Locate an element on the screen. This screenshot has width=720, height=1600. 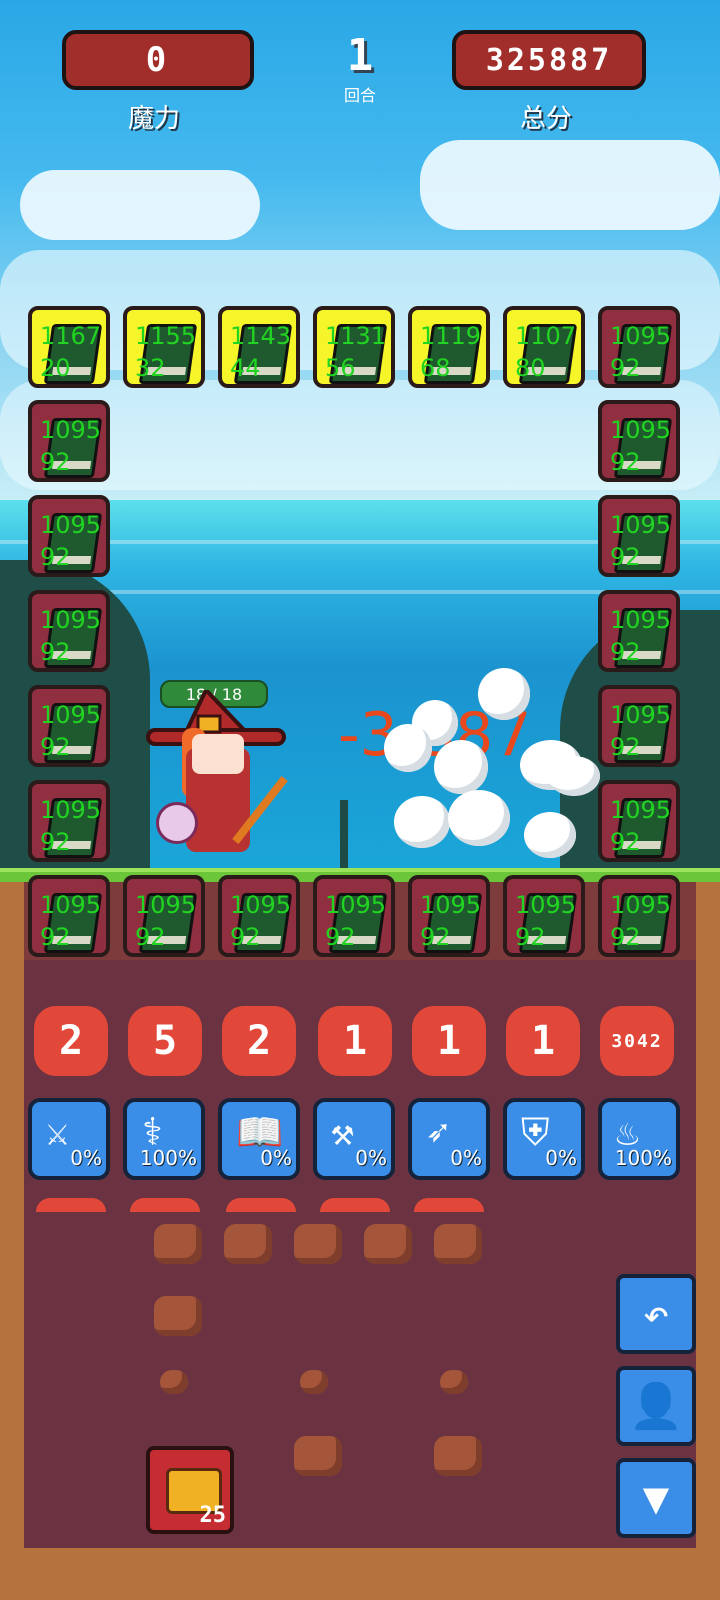
skill-button: ⚒ 0% is located at coordinates (354, 1139).